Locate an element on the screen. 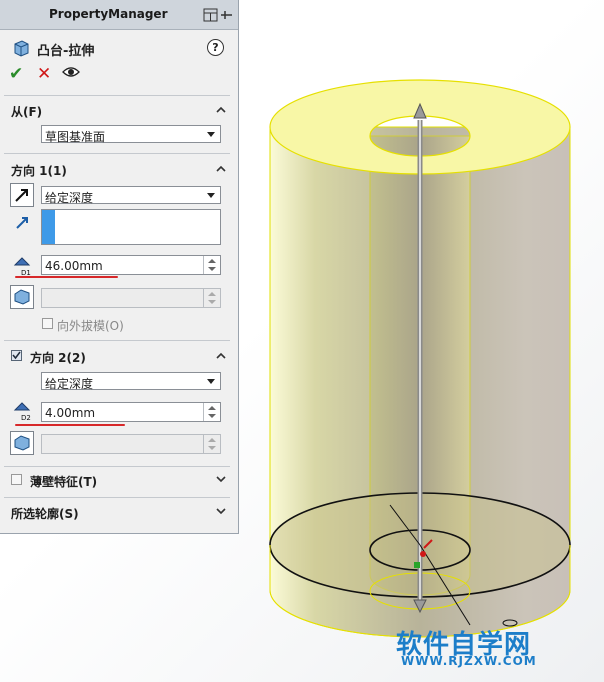  help-icon: ? is located at coordinates (215, 47).